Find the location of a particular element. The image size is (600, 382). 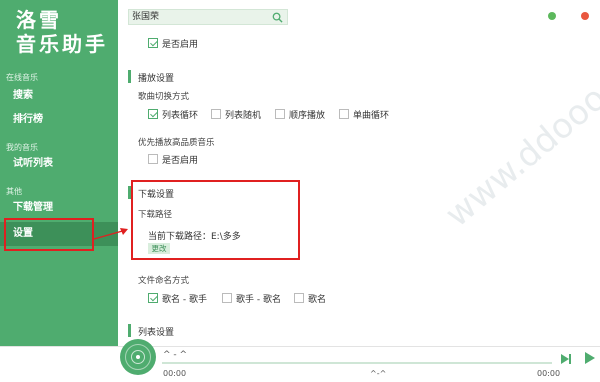

hq-enable-checkbox is located at coordinates (153, 159).